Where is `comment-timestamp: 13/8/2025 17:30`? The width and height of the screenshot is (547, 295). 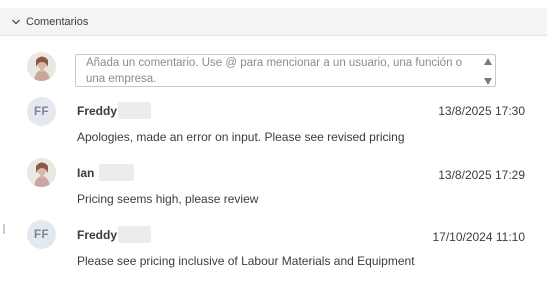
comment-timestamp: 13/8/2025 17:30 is located at coordinates (481, 111).